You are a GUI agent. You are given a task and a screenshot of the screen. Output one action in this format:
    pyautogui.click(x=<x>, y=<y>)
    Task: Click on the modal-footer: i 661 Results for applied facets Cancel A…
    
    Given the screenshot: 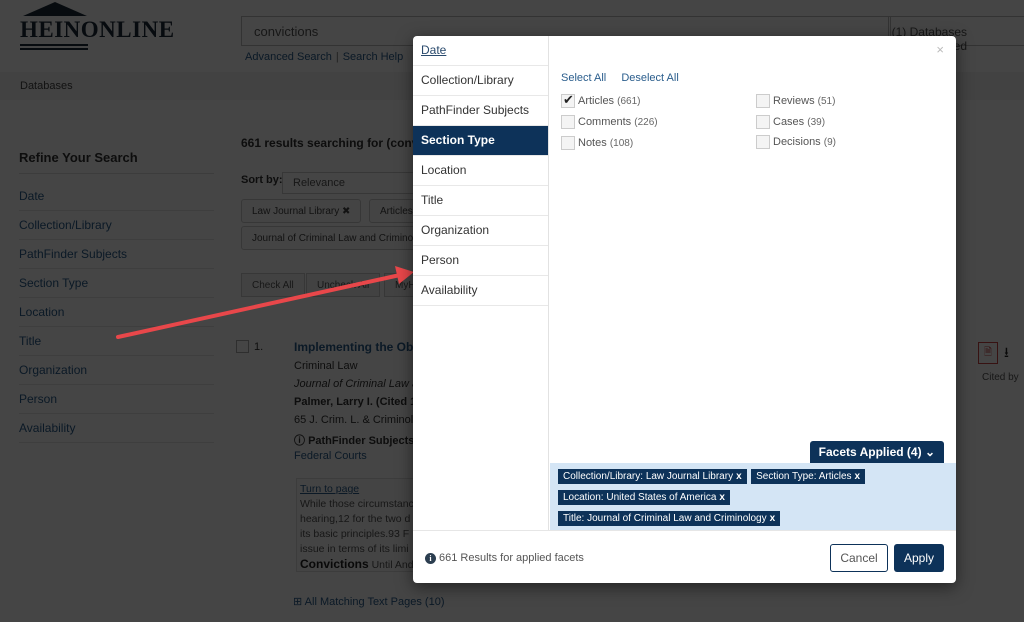 What is the action you would take?
    pyautogui.click(x=684, y=556)
    